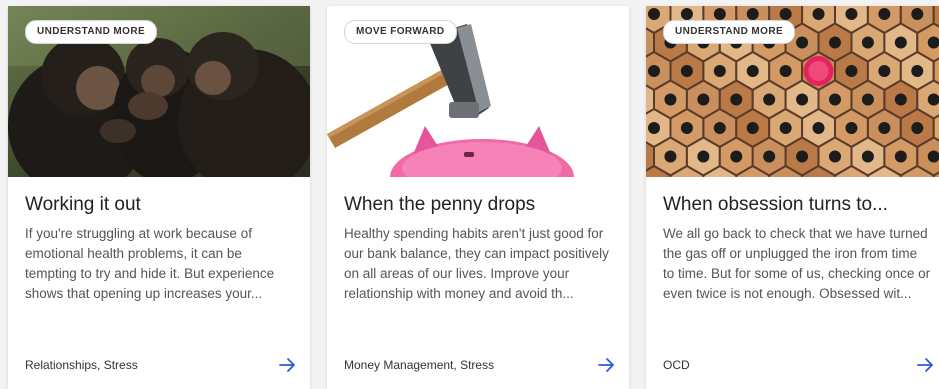 The width and height of the screenshot is (939, 389). I want to click on card-footer: Money Management, Stress, so click(480, 365).